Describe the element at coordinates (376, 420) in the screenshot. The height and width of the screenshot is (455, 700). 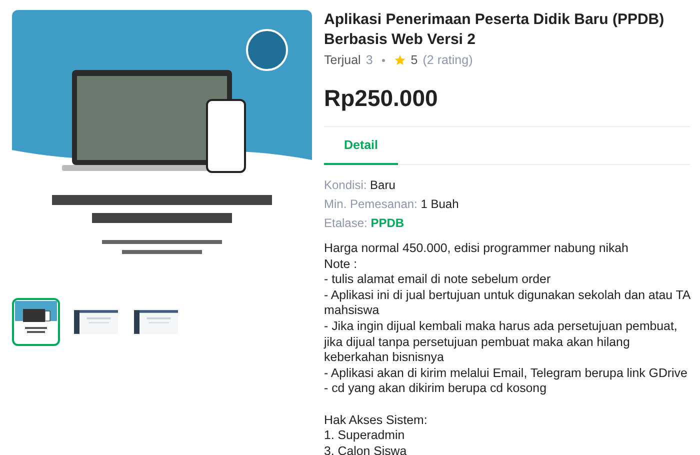
I see `description-line: Hak Akses Sistem:` at that location.